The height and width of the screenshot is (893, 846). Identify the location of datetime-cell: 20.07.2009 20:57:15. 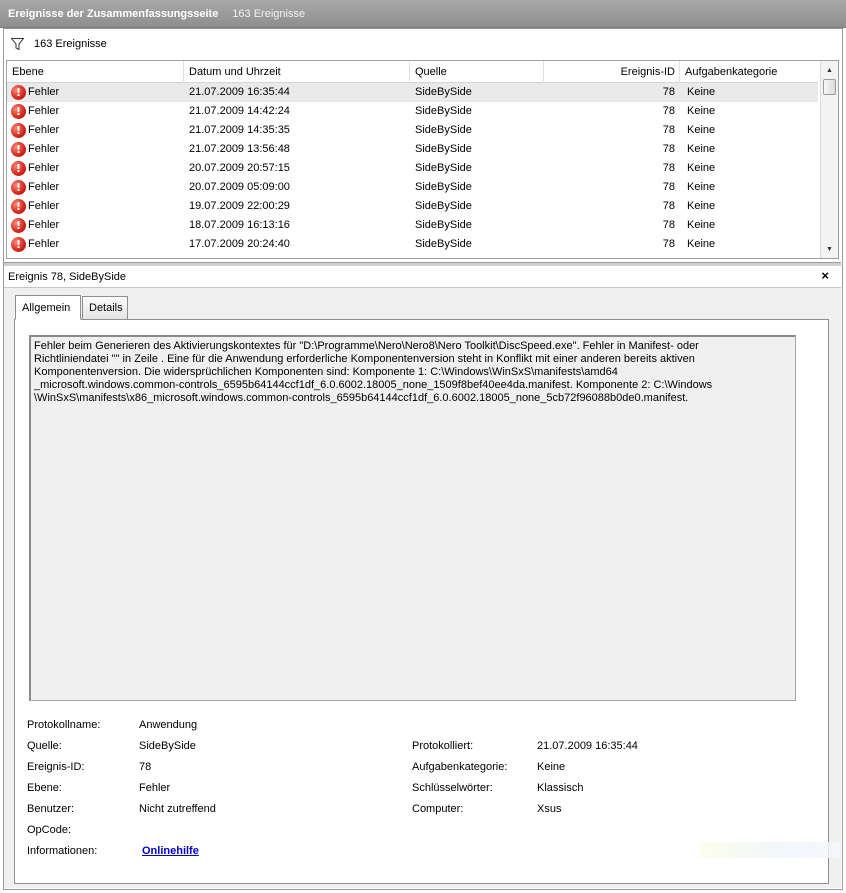
(239, 168).